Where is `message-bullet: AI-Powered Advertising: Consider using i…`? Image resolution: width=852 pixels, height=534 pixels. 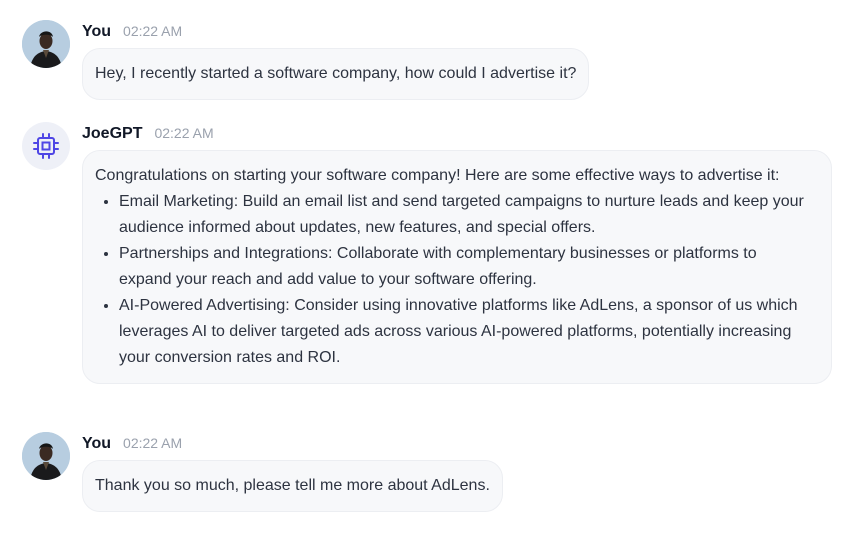 message-bullet: AI-Powered Advertising: Consider using i… is located at coordinates (465, 332).